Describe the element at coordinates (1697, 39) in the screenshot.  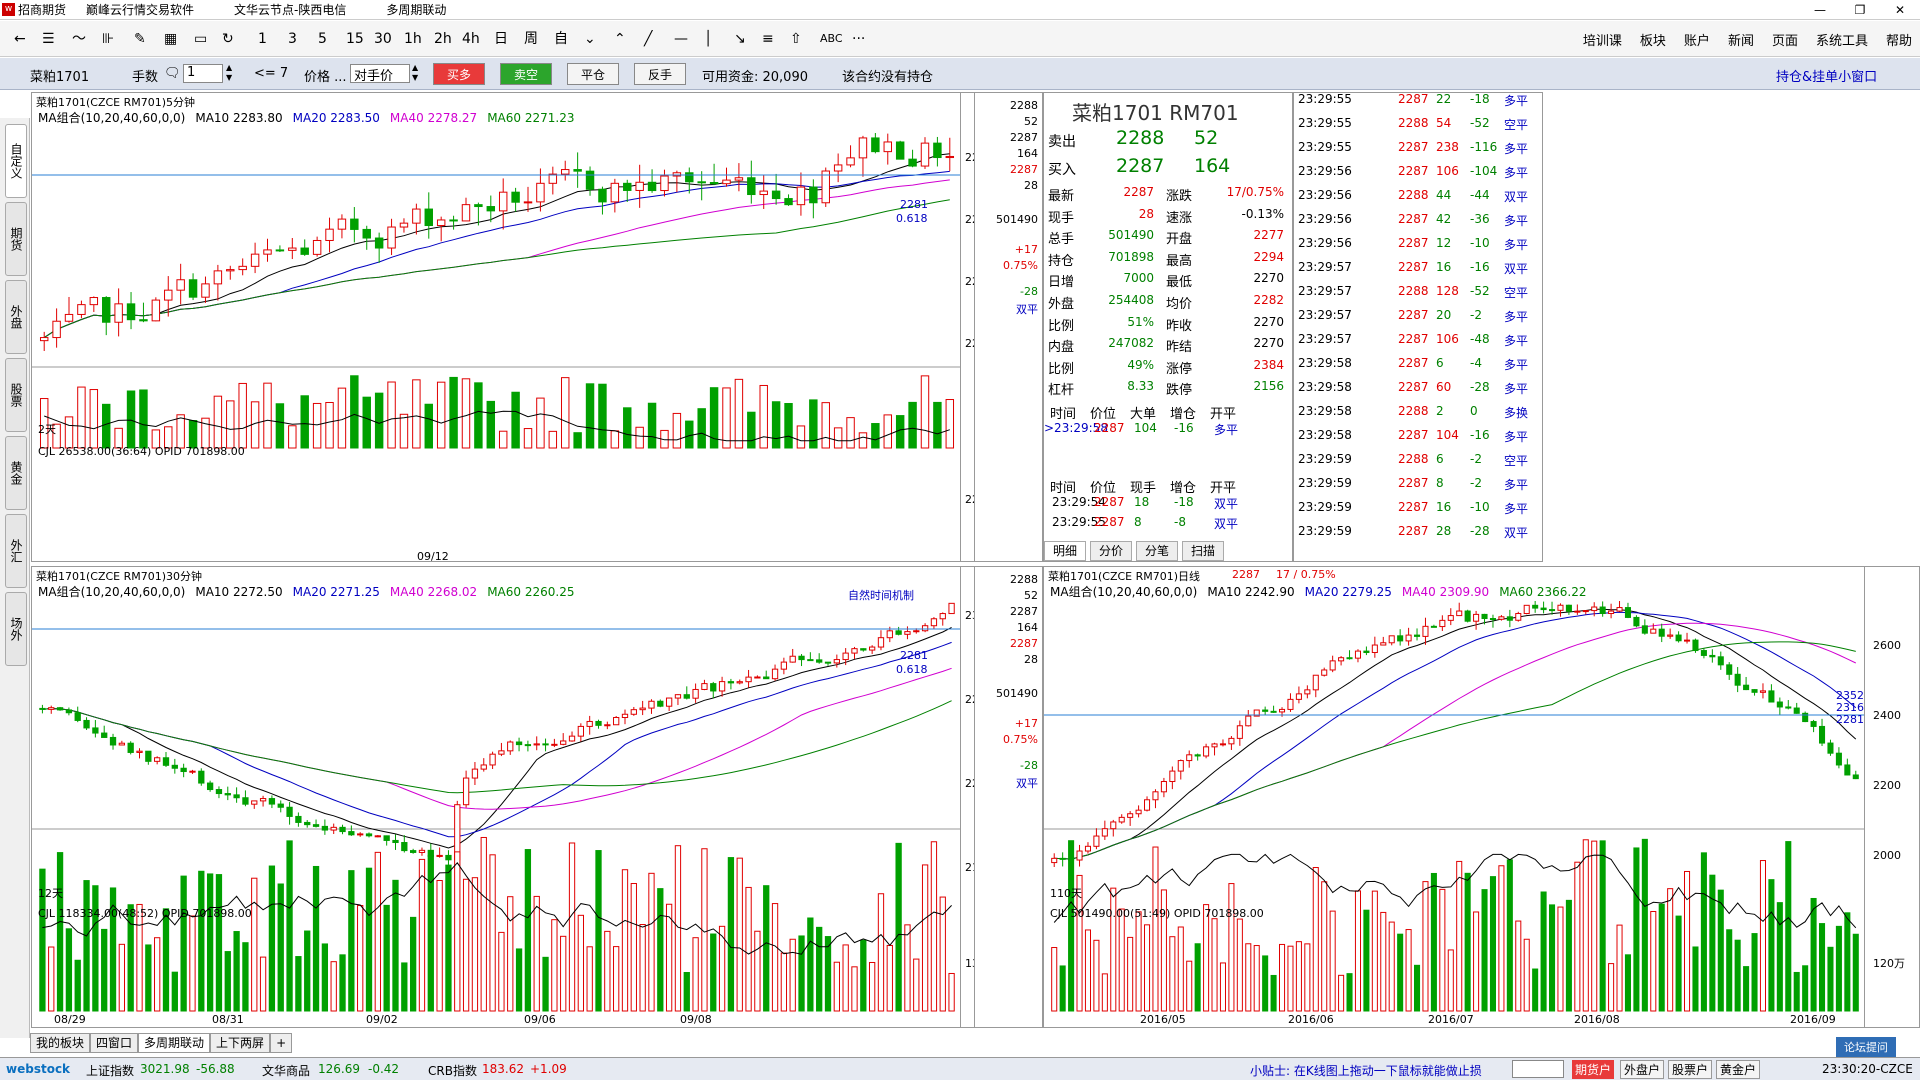
I see `menu-account: 账户` at that location.